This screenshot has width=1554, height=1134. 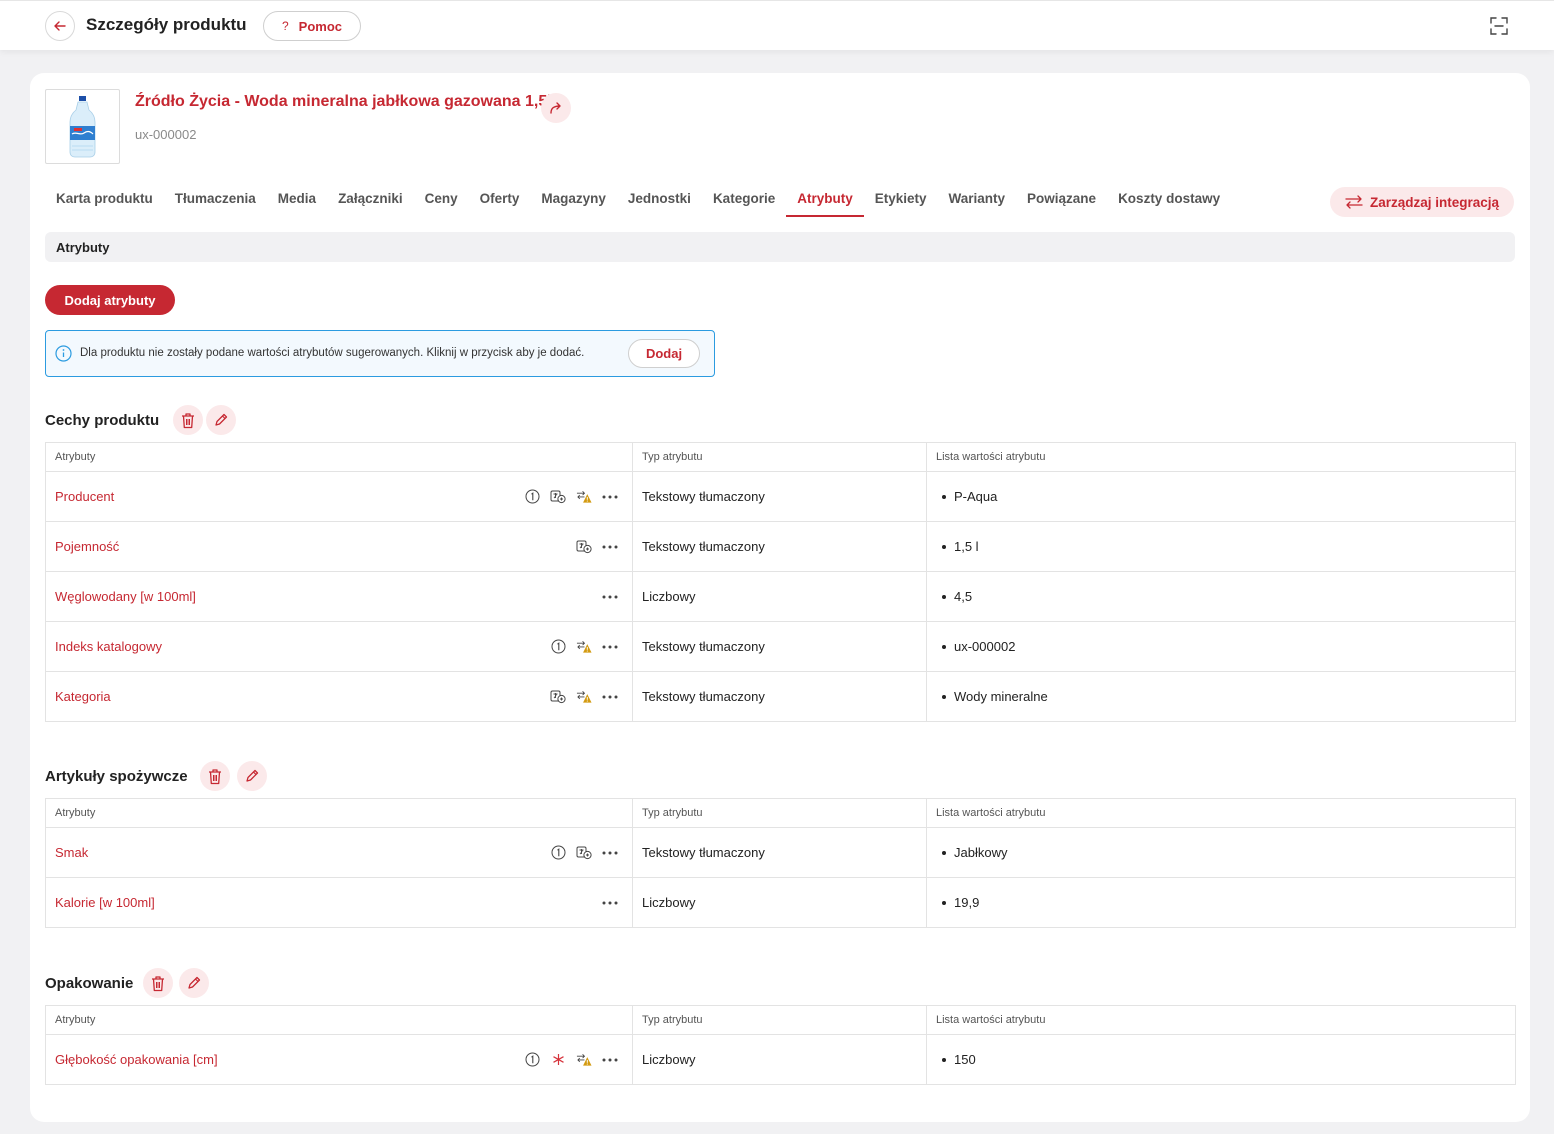 I want to click on tab-koszty-dostawy: Koszty dostawy, so click(x=1169, y=201).